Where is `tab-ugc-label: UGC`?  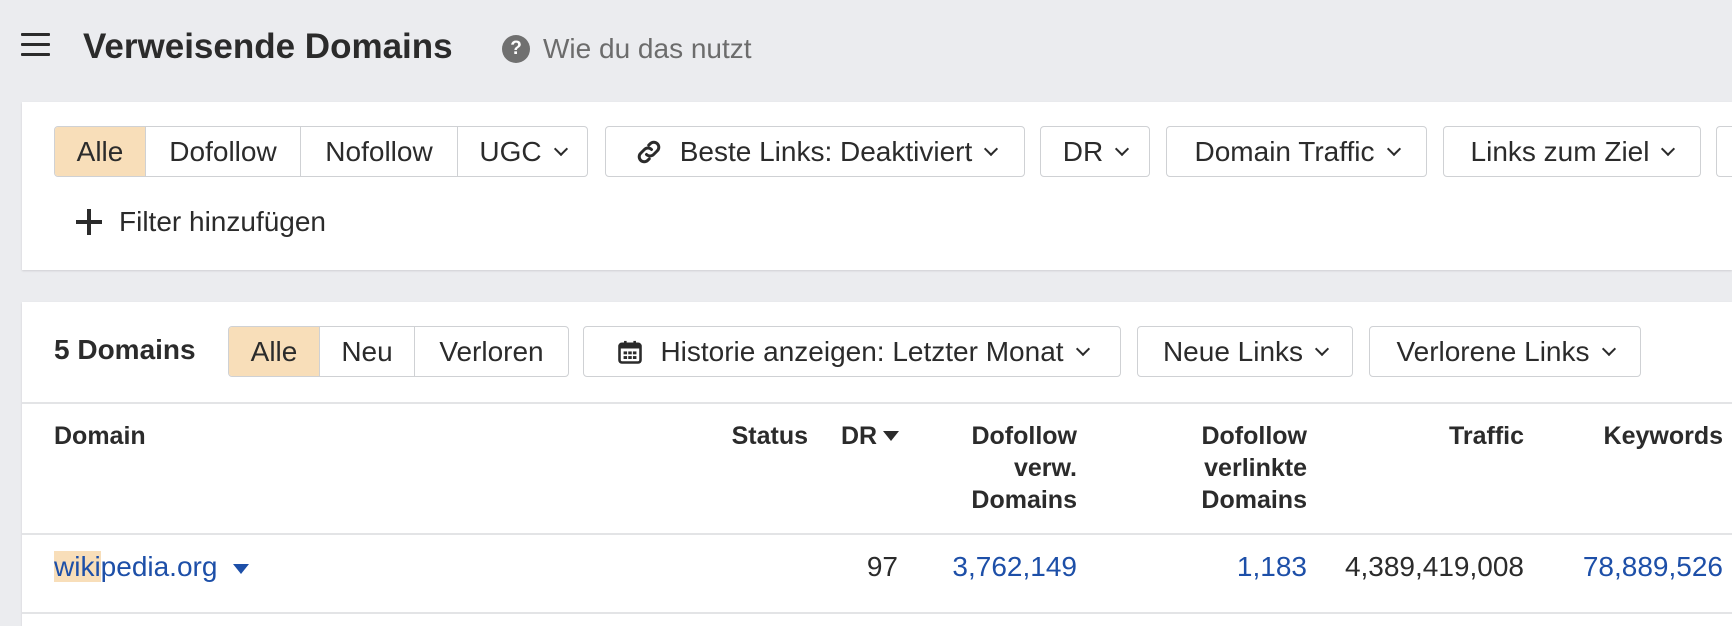 tab-ugc-label: UGC is located at coordinates (510, 151).